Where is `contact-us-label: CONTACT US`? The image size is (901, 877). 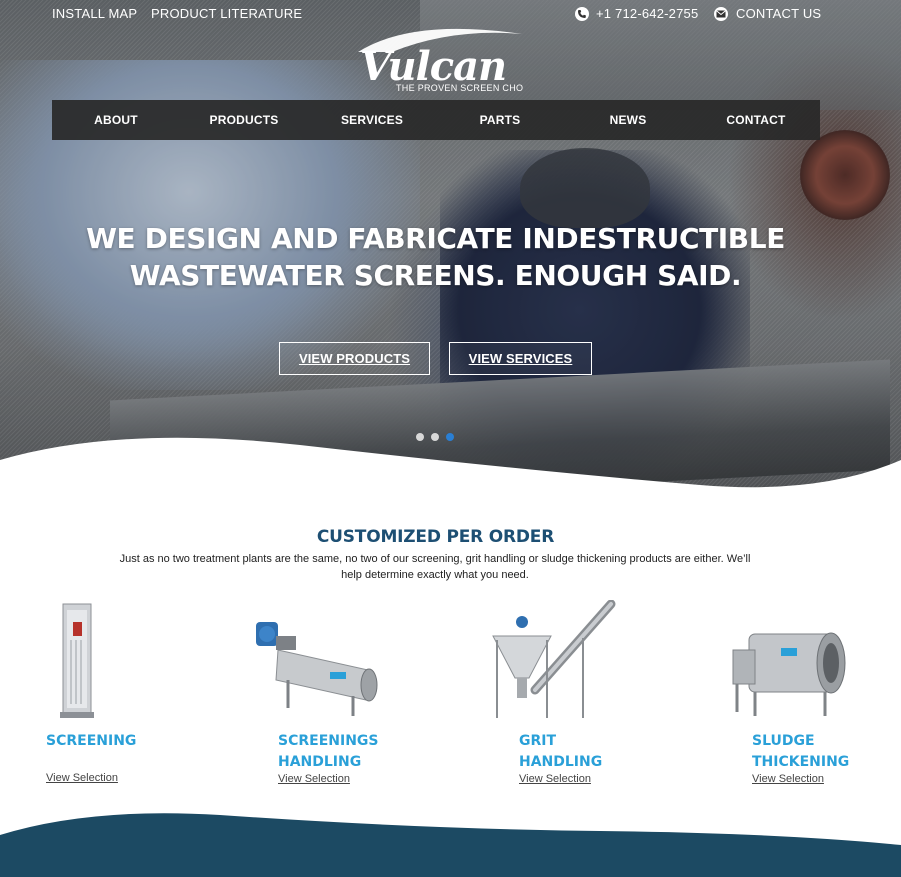 contact-us-label: CONTACT US is located at coordinates (779, 13).